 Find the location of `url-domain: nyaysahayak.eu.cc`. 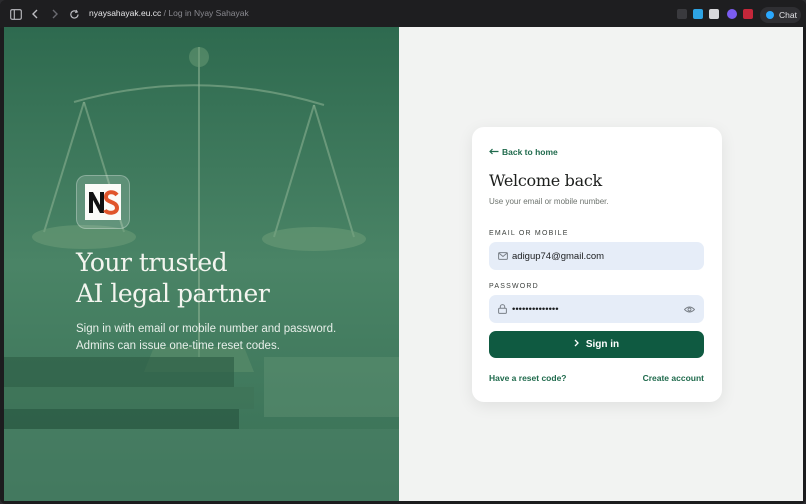

url-domain: nyaysahayak.eu.cc is located at coordinates (125, 13).